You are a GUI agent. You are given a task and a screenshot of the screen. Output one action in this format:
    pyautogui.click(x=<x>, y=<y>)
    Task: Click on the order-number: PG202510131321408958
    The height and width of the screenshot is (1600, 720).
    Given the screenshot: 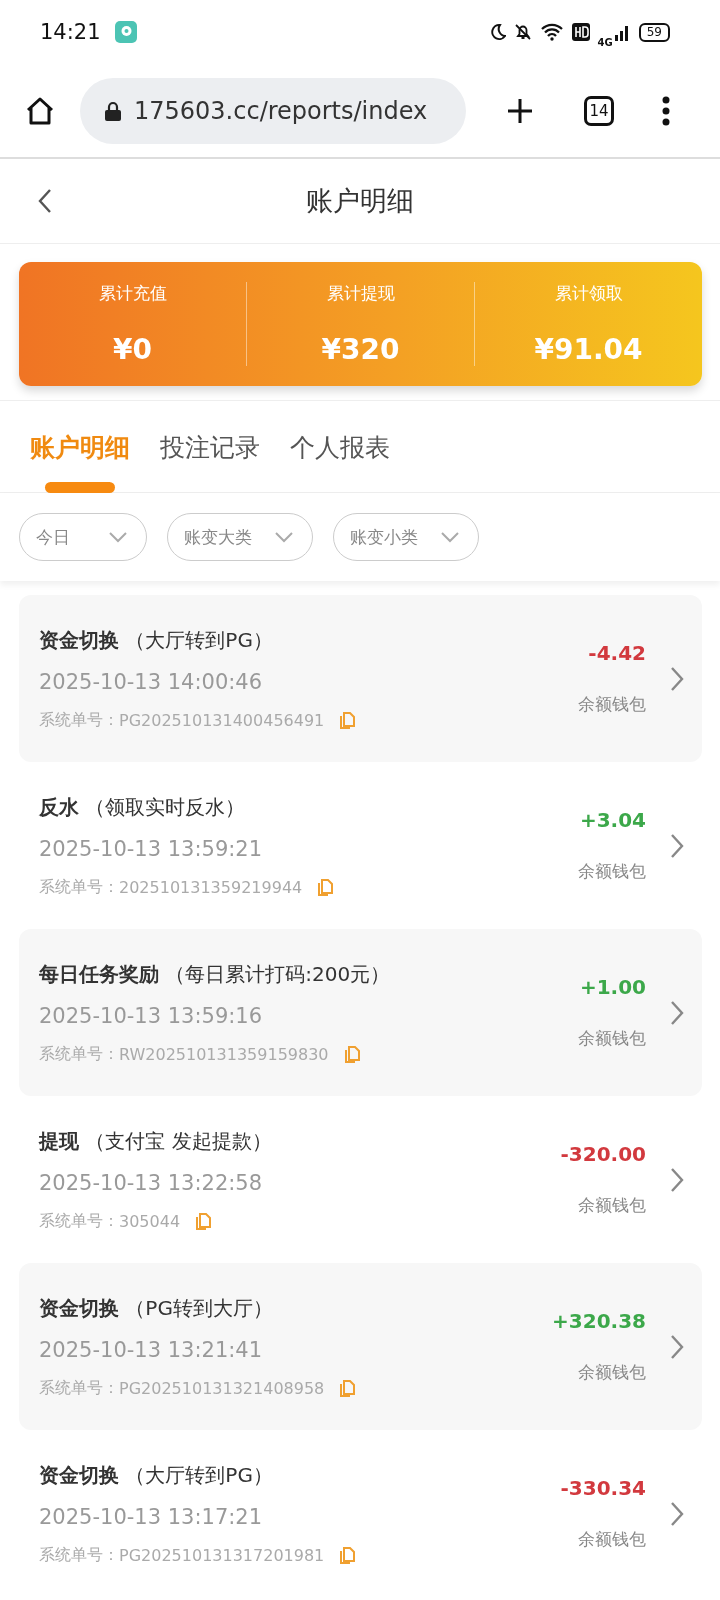 What is the action you would take?
    pyautogui.click(x=222, y=1388)
    